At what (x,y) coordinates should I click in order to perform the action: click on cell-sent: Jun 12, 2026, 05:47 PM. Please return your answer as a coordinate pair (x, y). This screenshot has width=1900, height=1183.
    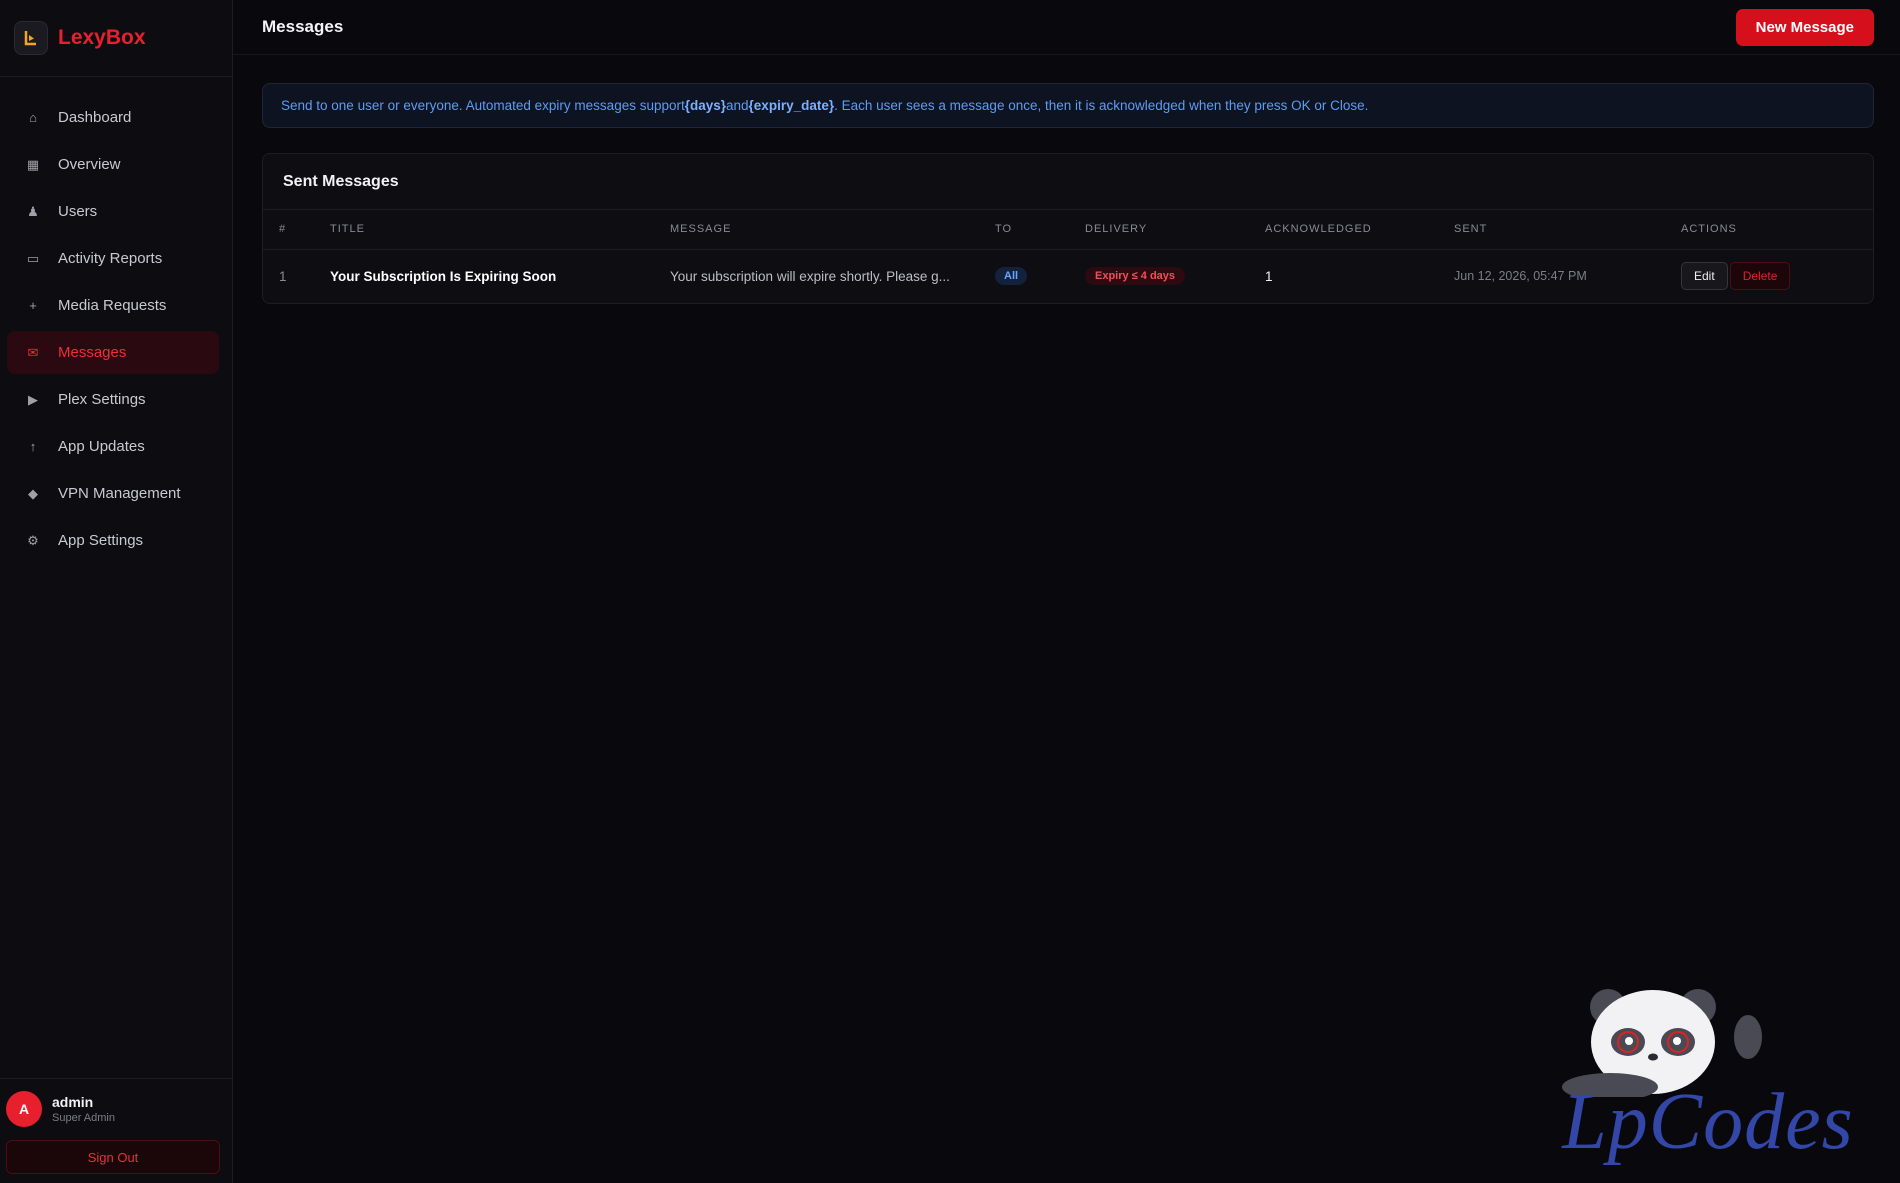
    Looking at the image, I should click on (1520, 276).